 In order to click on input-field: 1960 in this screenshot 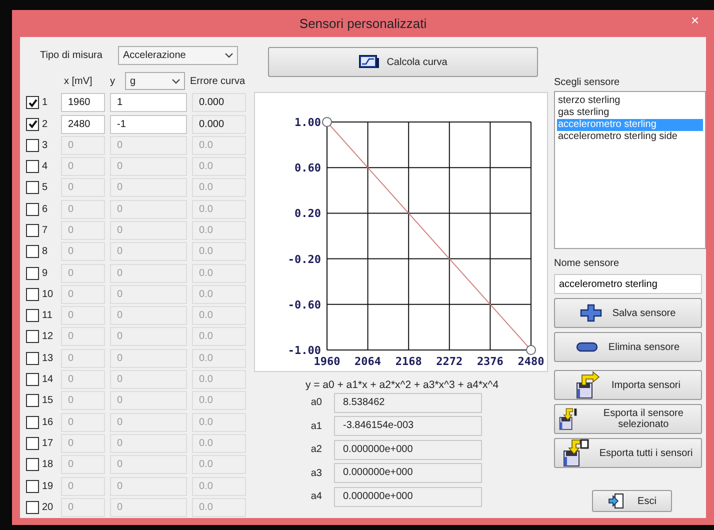, I will do `click(83, 102)`.